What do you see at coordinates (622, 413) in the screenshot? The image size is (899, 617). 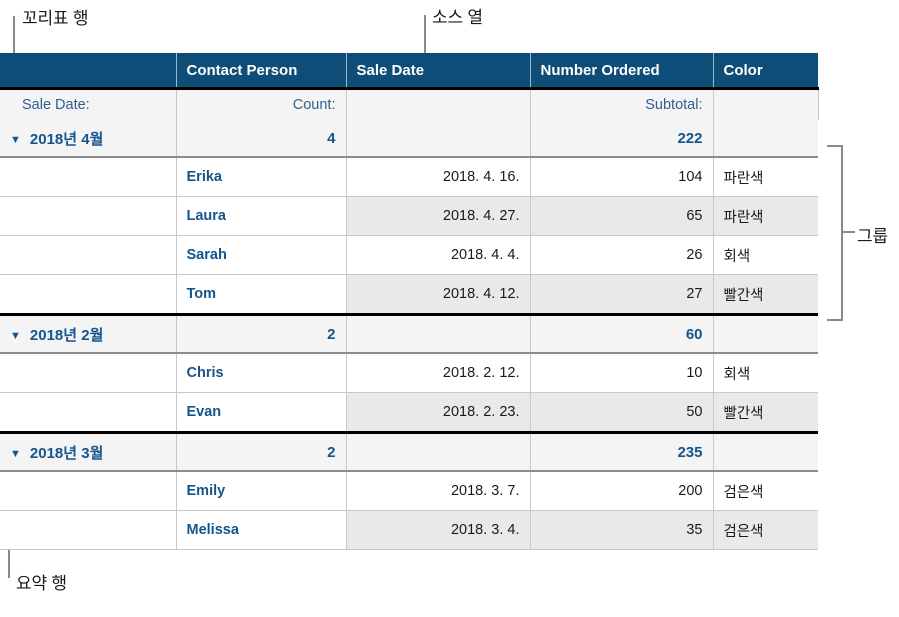 I see `row-quantity-cell: 50` at bounding box center [622, 413].